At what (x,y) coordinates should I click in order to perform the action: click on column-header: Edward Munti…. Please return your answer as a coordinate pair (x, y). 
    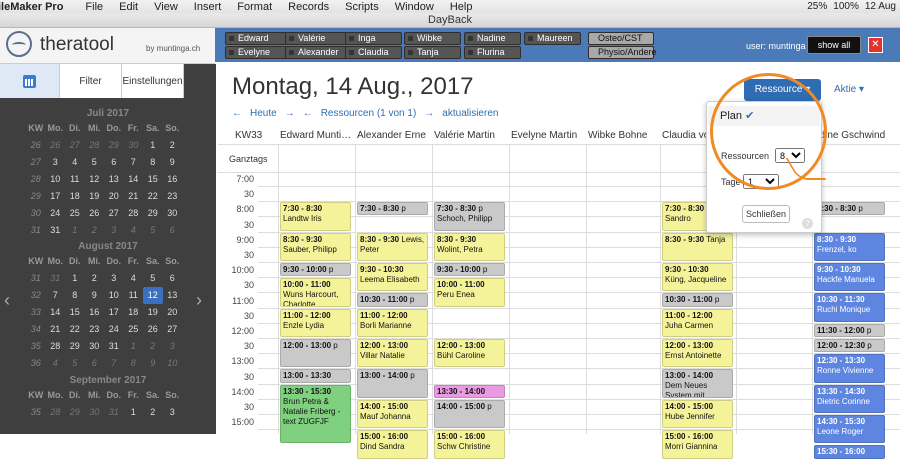
    Looking at the image, I should click on (317, 135).